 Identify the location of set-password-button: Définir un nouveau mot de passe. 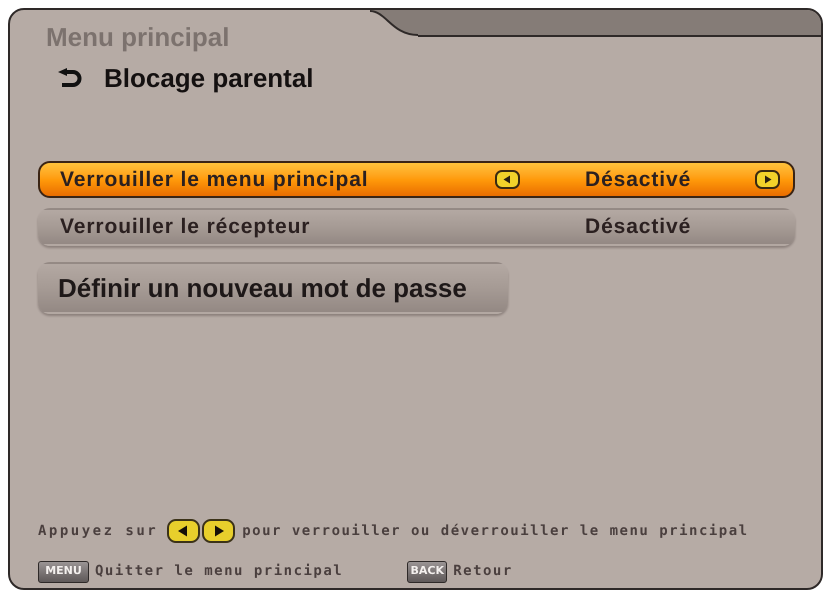
(273, 288).